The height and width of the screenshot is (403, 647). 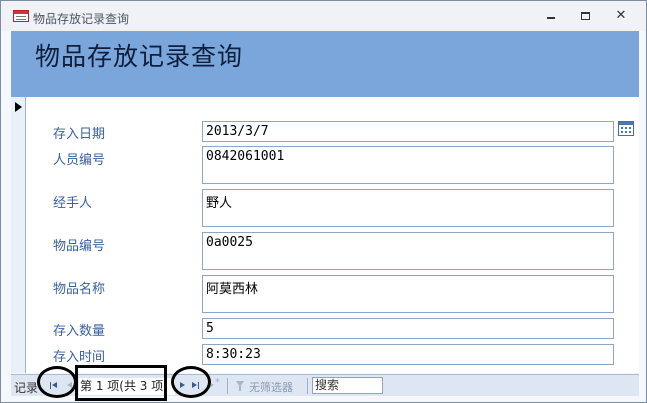 I want to click on current-record-arrow-icon, so click(x=18, y=107).